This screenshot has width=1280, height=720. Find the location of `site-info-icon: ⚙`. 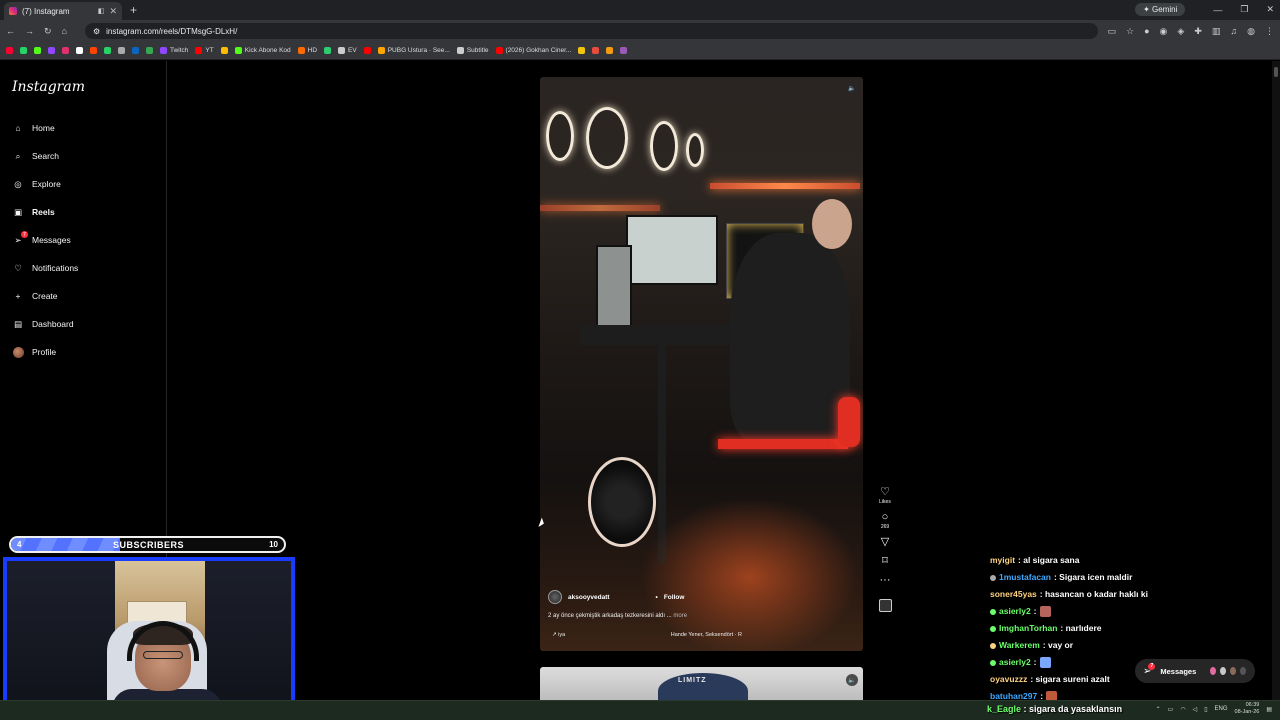

site-info-icon: ⚙ is located at coordinates (96, 31).